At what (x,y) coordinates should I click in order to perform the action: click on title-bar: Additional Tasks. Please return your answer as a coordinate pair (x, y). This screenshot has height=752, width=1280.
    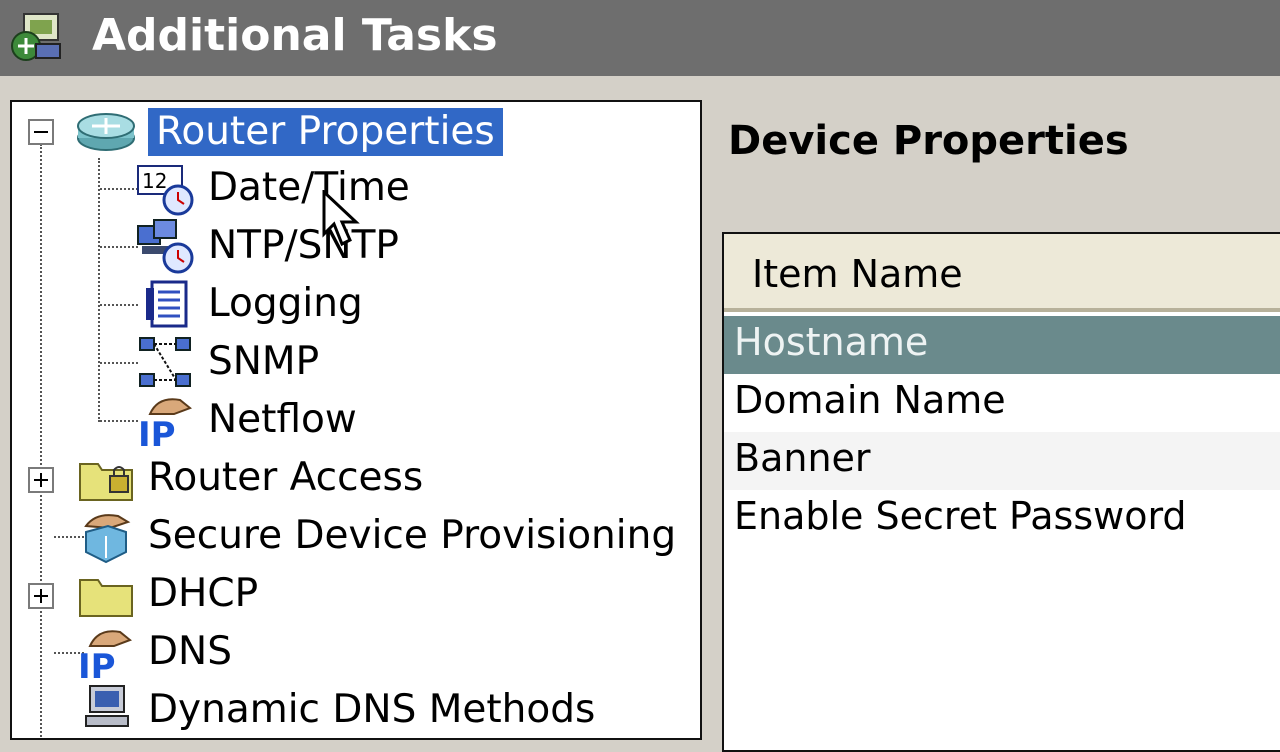
    Looking at the image, I should click on (640, 38).